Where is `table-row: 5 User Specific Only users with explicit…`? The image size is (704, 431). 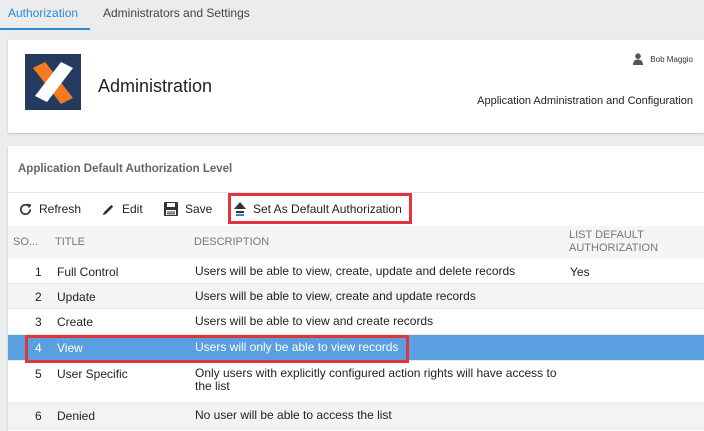 table-row: 5 User Specific Only users with explicit… is located at coordinates (356, 382).